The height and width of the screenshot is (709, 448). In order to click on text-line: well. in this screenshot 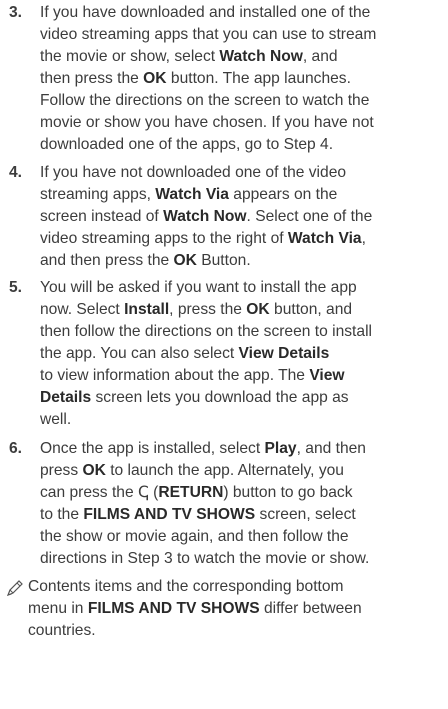, I will do `click(242, 420)`.